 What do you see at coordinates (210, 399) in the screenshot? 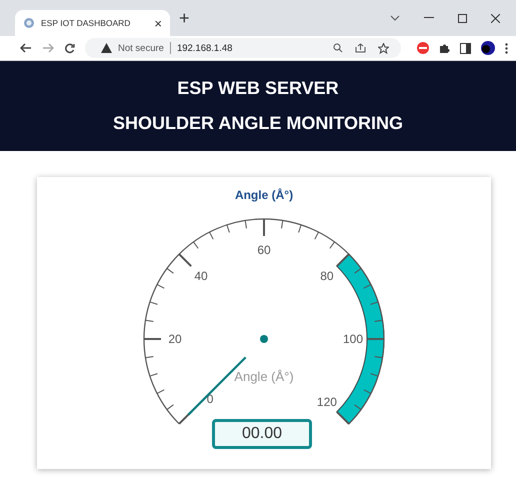
I see `tick-label: 0` at bounding box center [210, 399].